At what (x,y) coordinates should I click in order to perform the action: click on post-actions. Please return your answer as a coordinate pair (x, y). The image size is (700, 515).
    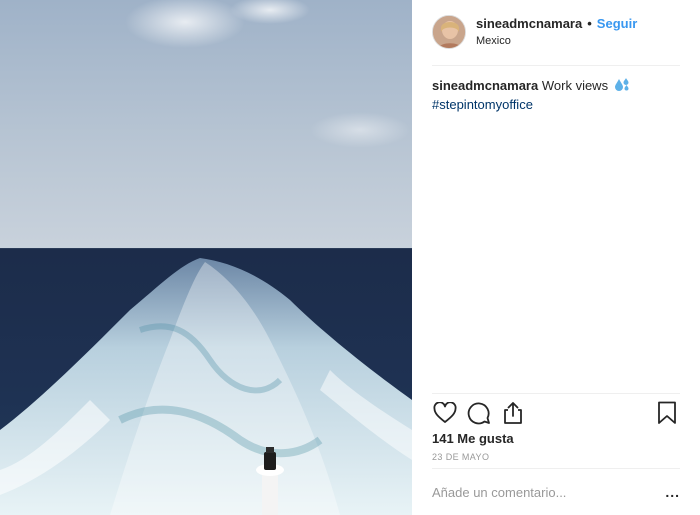
    Looking at the image, I should click on (556, 413).